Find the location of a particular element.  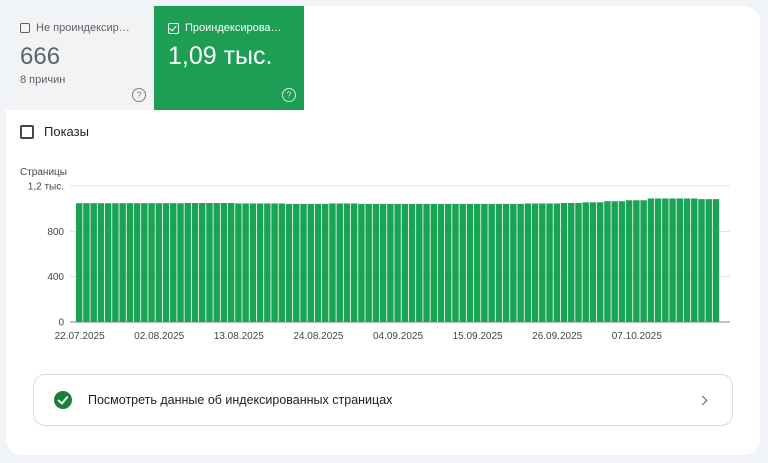

x-tick-label: 13.08.2025 is located at coordinates (239, 336).